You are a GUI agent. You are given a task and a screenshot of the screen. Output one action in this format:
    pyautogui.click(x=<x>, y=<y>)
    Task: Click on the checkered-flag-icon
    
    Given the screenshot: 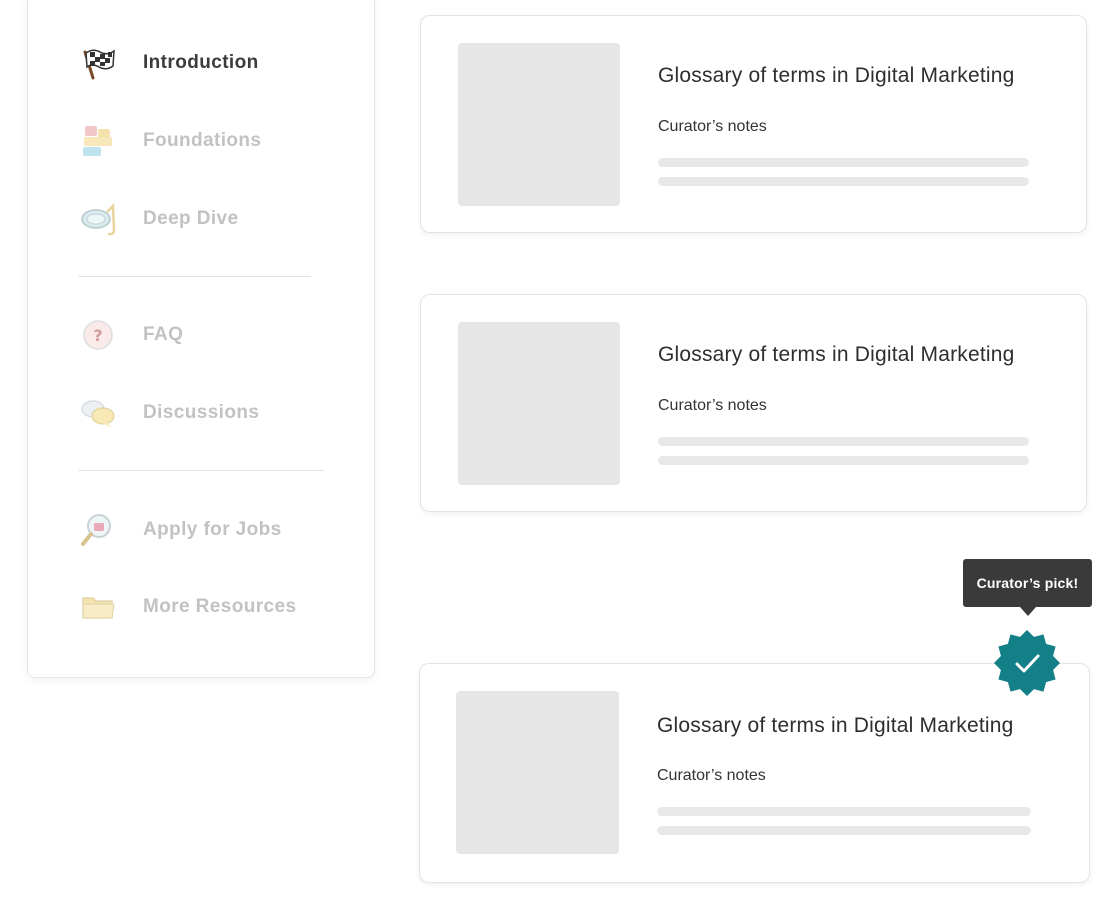 What is the action you would take?
    pyautogui.click(x=98, y=63)
    